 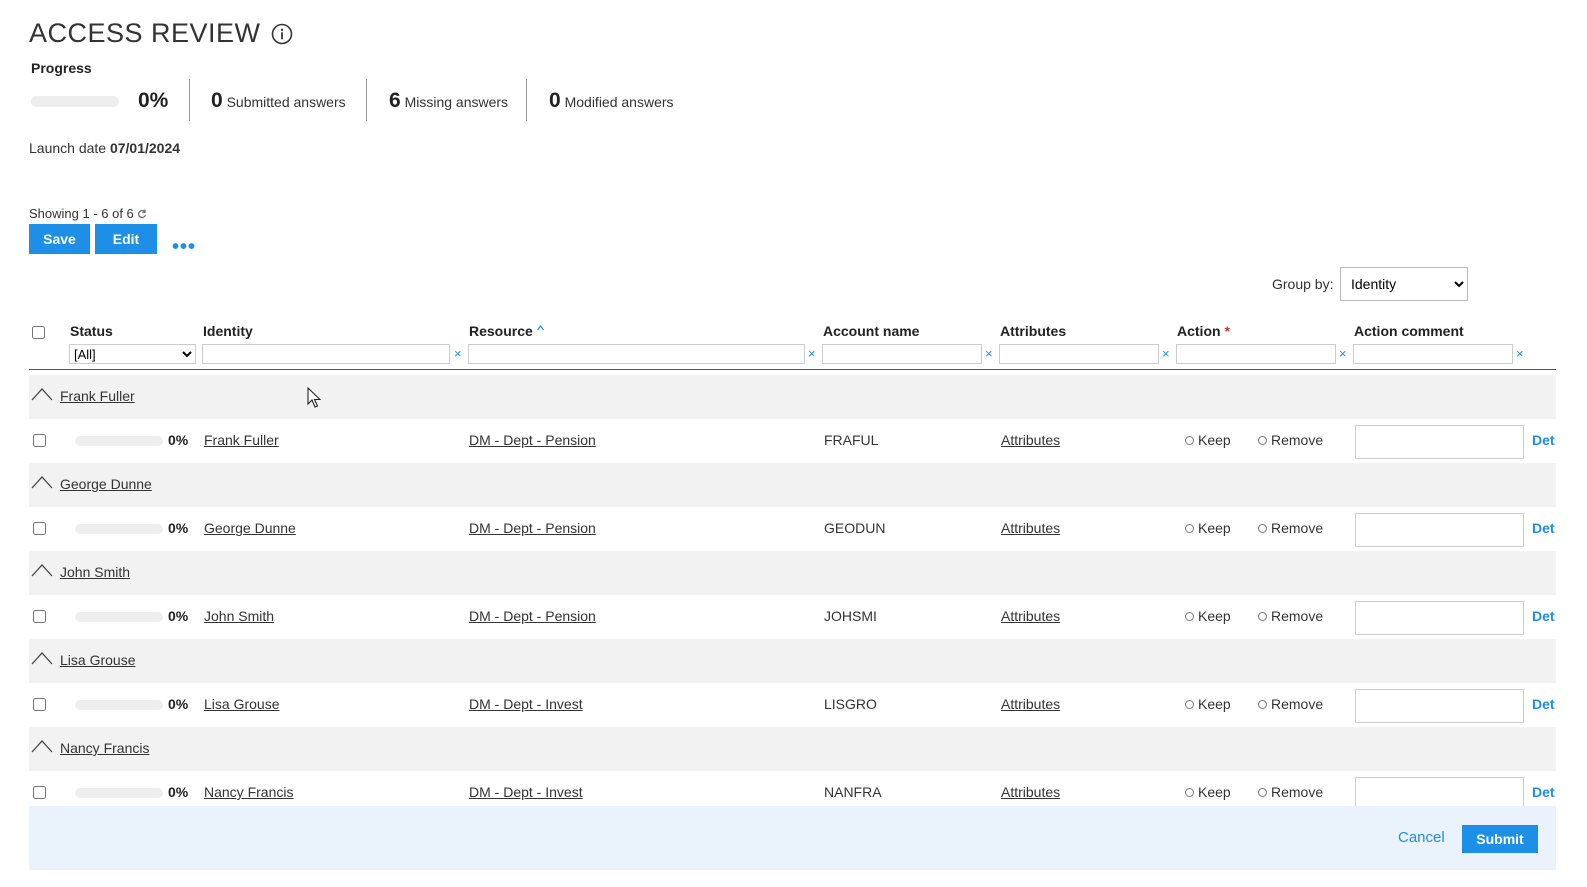 I want to click on launch-date: Launch date 07/01/2024, so click(x=104, y=148).